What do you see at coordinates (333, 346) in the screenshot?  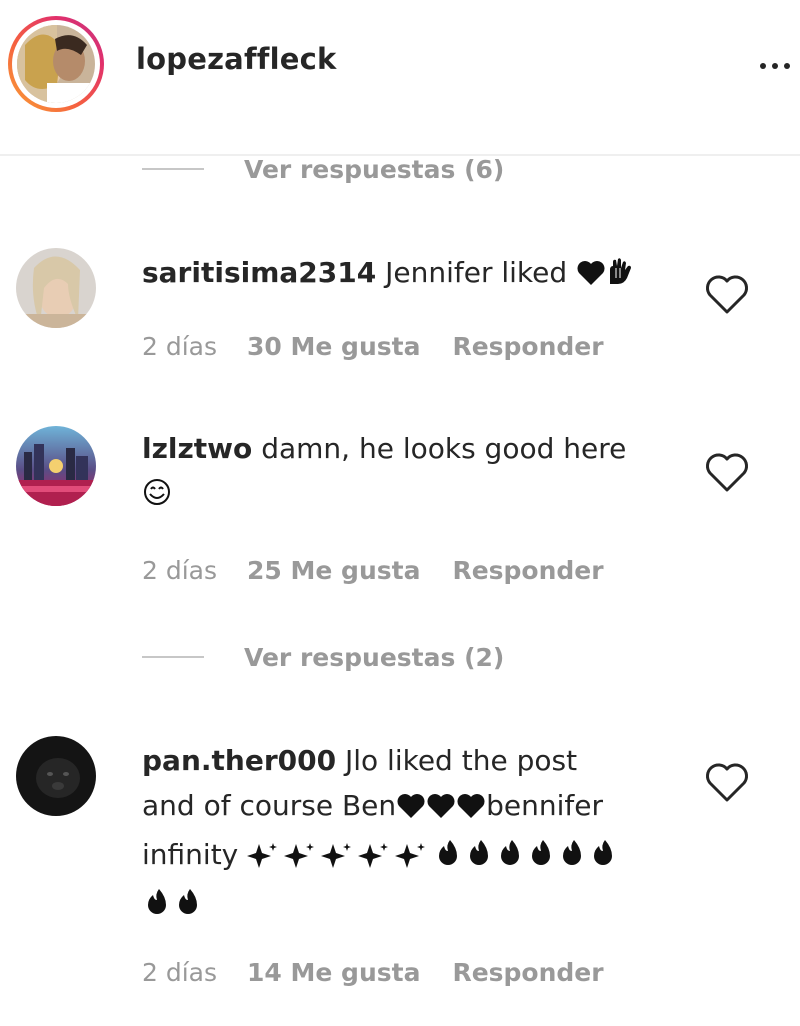 I see `comment-likes: 30 Me gusta` at bounding box center [333, 346].